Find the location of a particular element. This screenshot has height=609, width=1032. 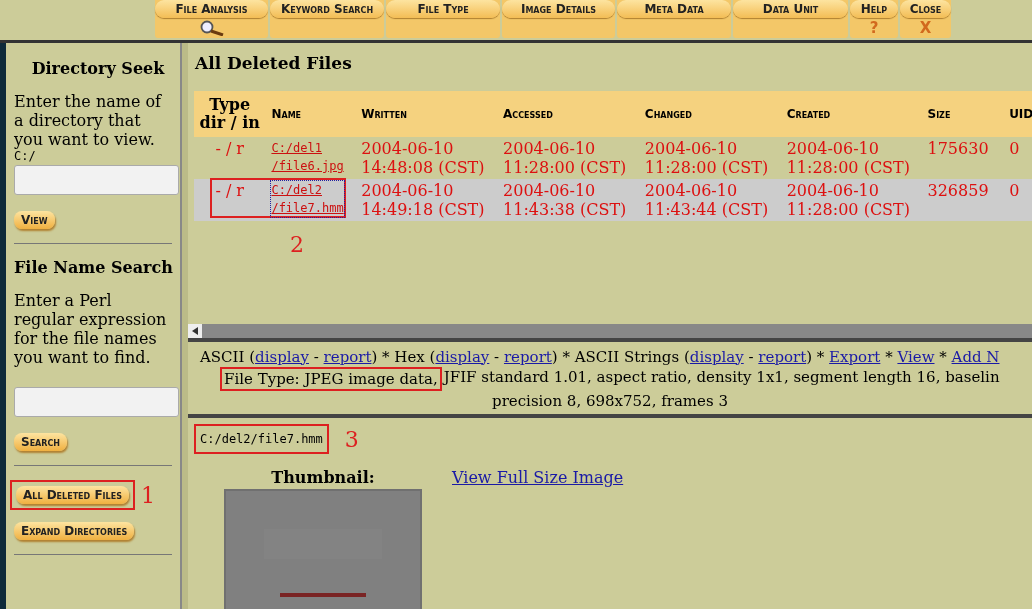

search-button: Search is located at coordinates (41, 442).